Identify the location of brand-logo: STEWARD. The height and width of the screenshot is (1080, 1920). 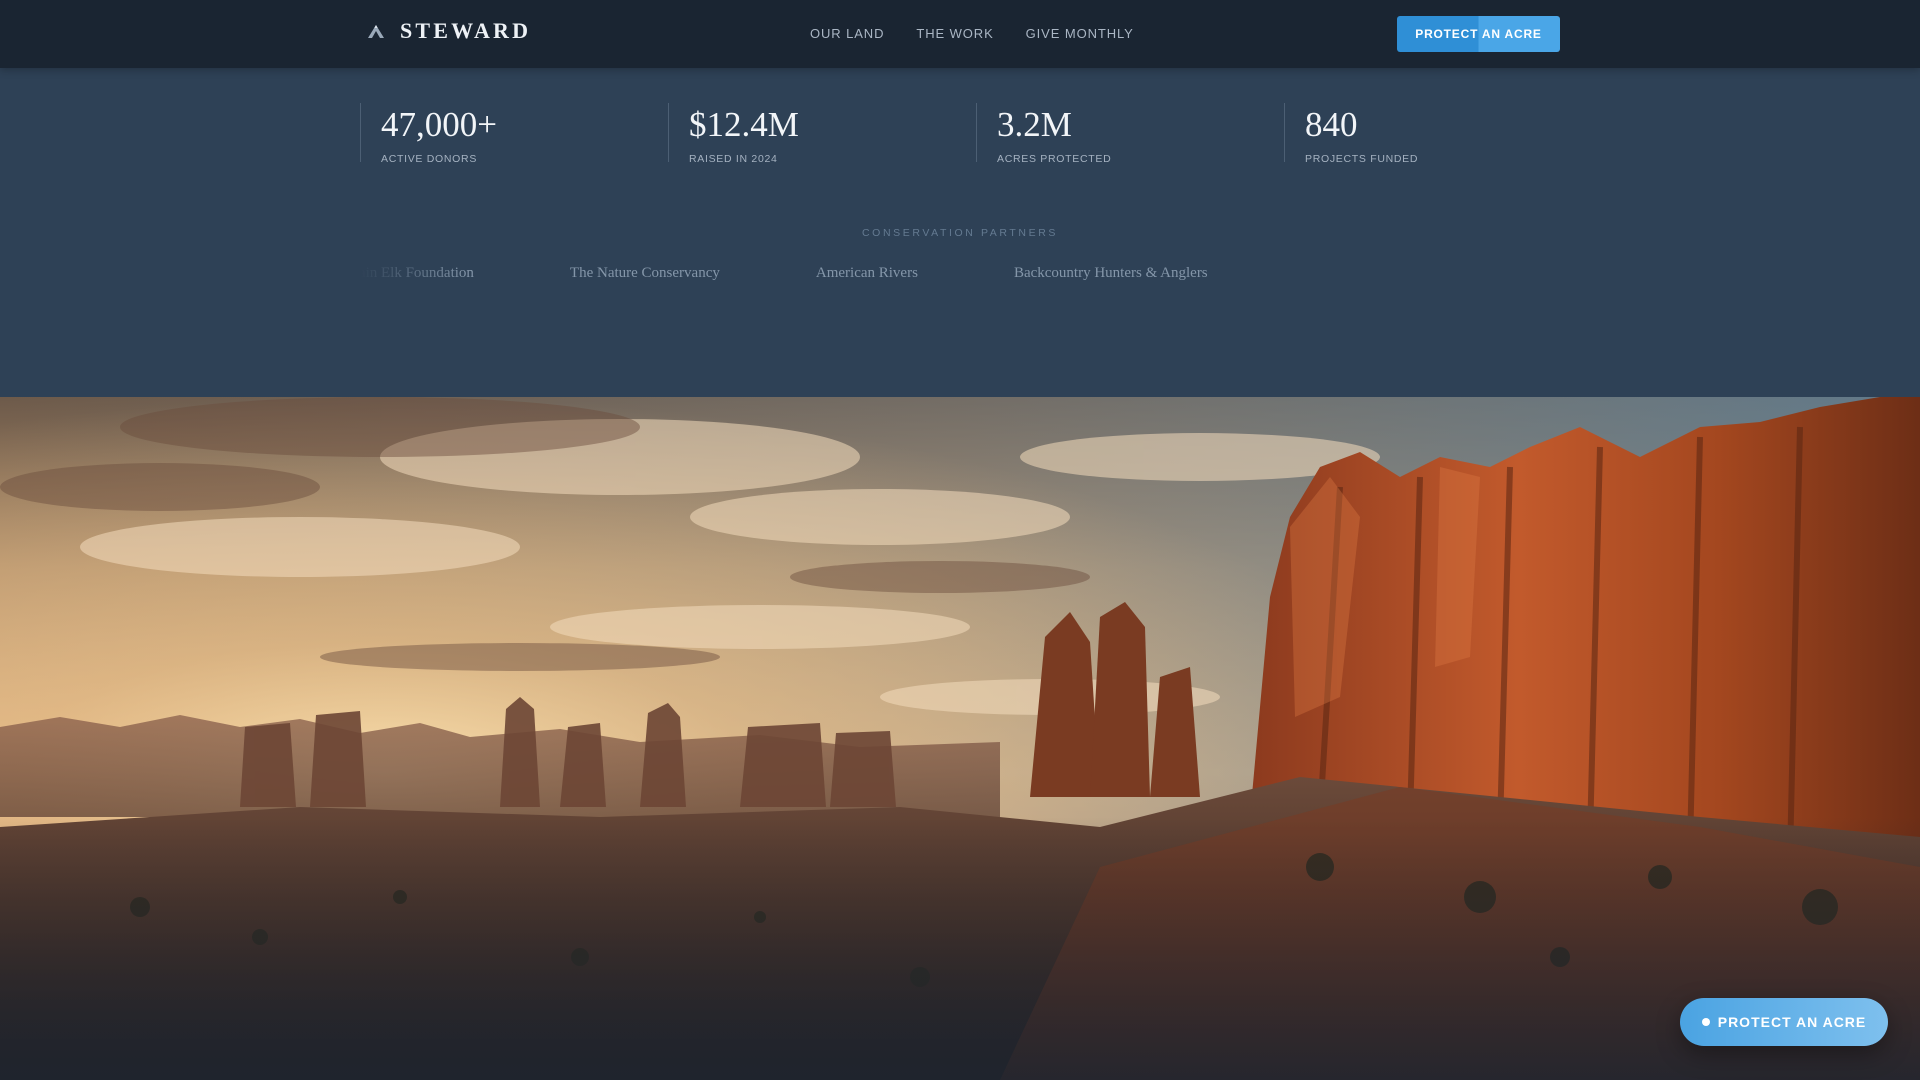
(448, 31).